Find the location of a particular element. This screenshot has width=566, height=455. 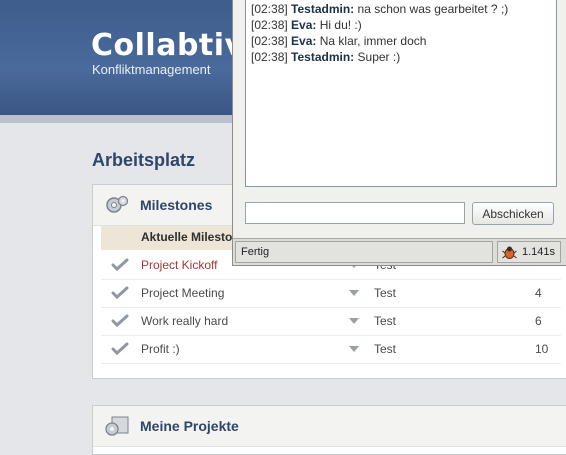

send-button: Abschicken is located at coordinates (513, 213).